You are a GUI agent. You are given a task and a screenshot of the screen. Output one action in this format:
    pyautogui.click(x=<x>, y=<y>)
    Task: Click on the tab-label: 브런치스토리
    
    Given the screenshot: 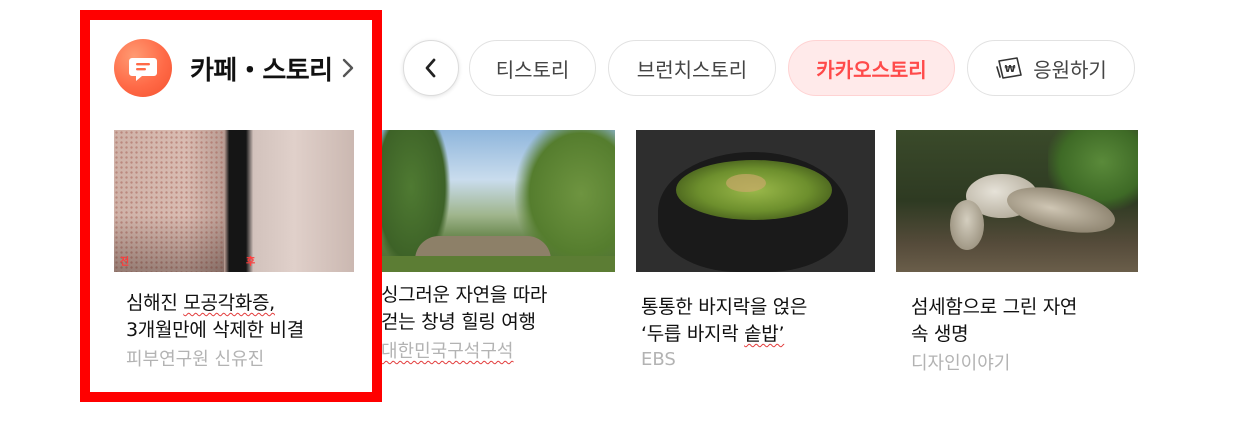 What is the action you would take?
    pyautogui.click(x=692, y=69)
    